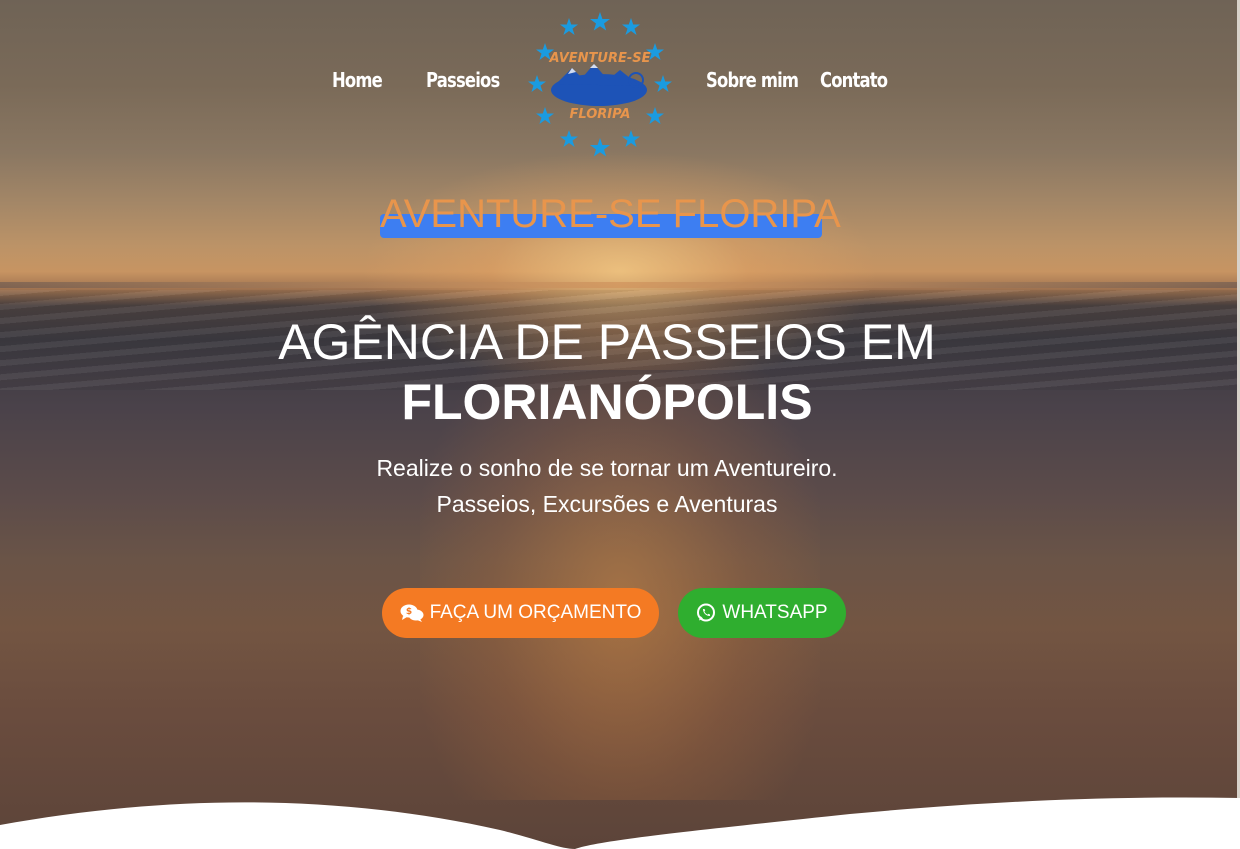 This screenshot has width=1240, height=849. Describe the element at coordinates (775, 612) in the screenshot. I see `whatsapp-label: WHATSAPP` at that location.